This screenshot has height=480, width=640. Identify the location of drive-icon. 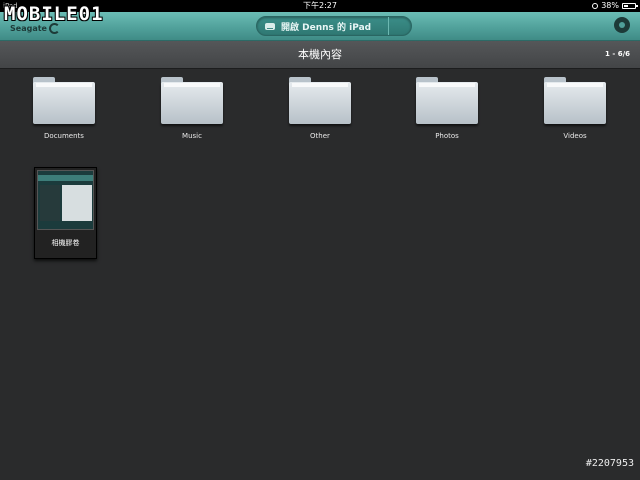
(270, 26).